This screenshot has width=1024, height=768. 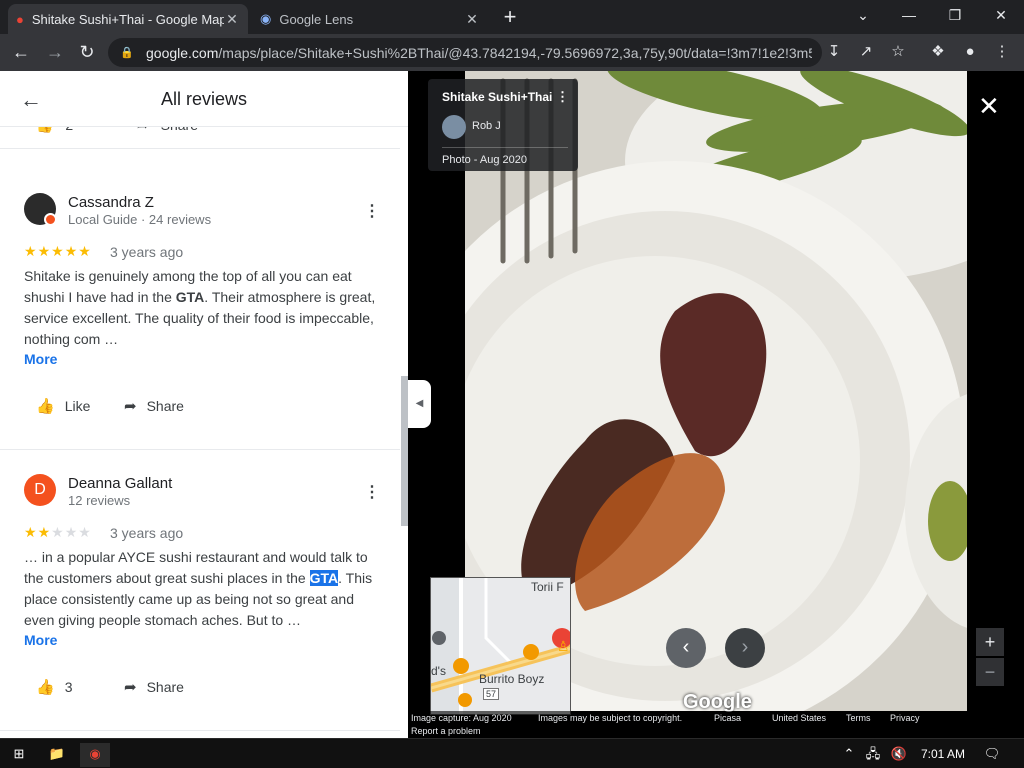 I want to click on bookmark-star-icon: ☆, so click(x=898, y=52).